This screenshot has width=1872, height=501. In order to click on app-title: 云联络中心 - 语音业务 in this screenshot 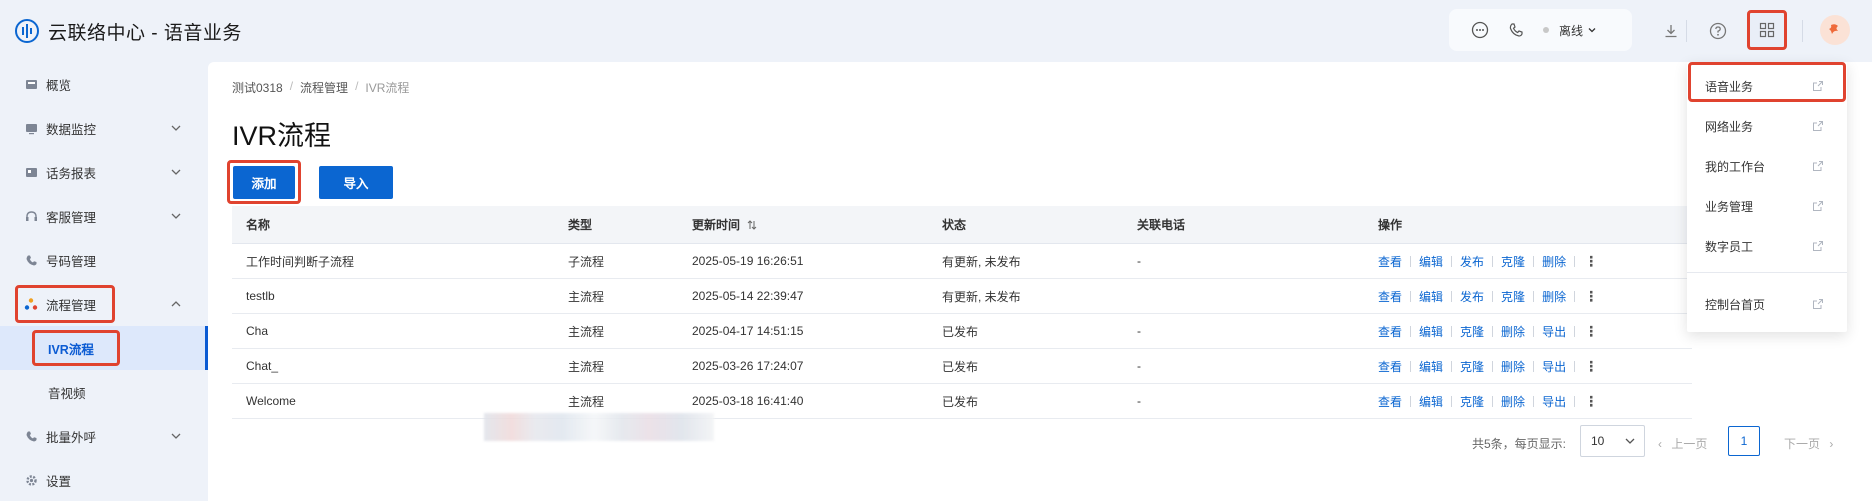, I will do `click(145, 33)`.